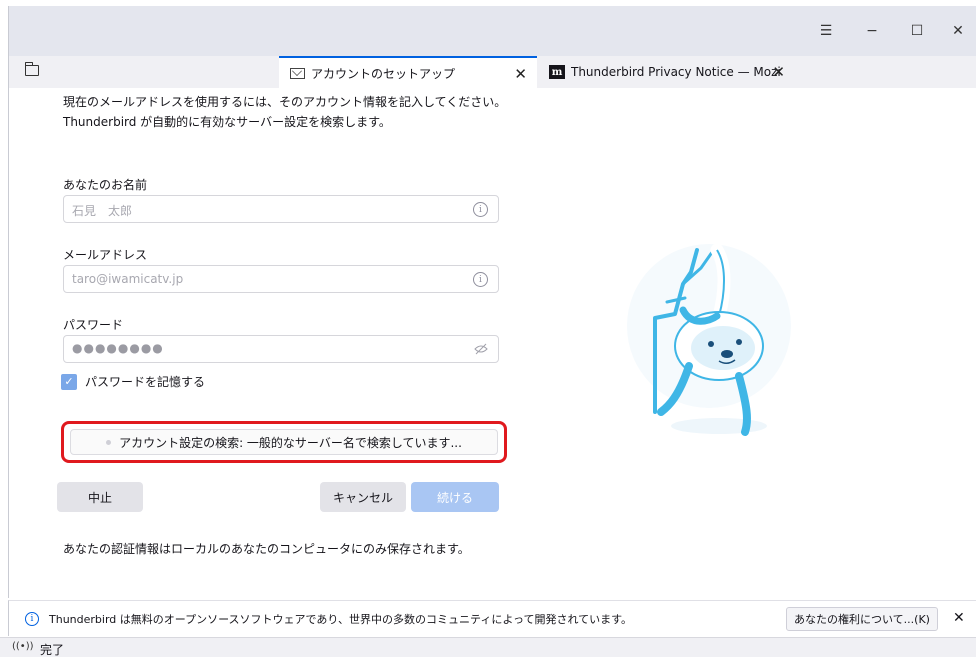  Describe the element at coordinates (105, 185) in the screenshot. I see `name-label: あなたのお名前` at that location.